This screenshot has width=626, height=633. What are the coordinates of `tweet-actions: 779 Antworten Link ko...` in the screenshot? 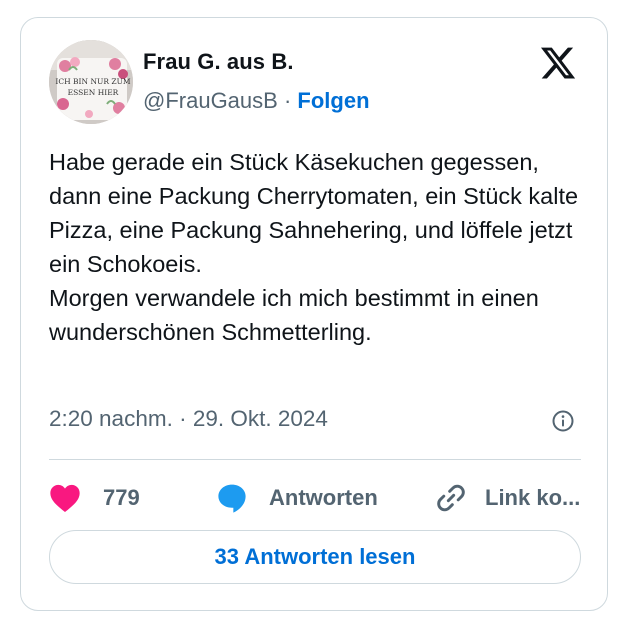 It's located at (319, 498).